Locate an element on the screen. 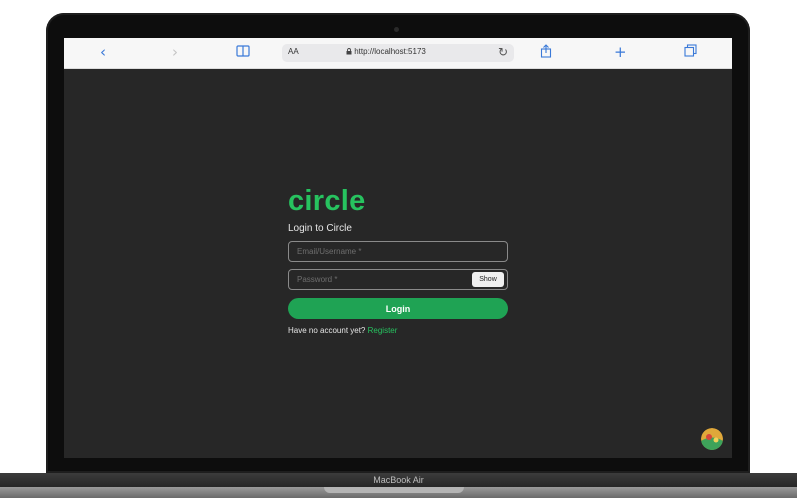  no-account-text: Have no account yet? is located at coordinates (327, 330).